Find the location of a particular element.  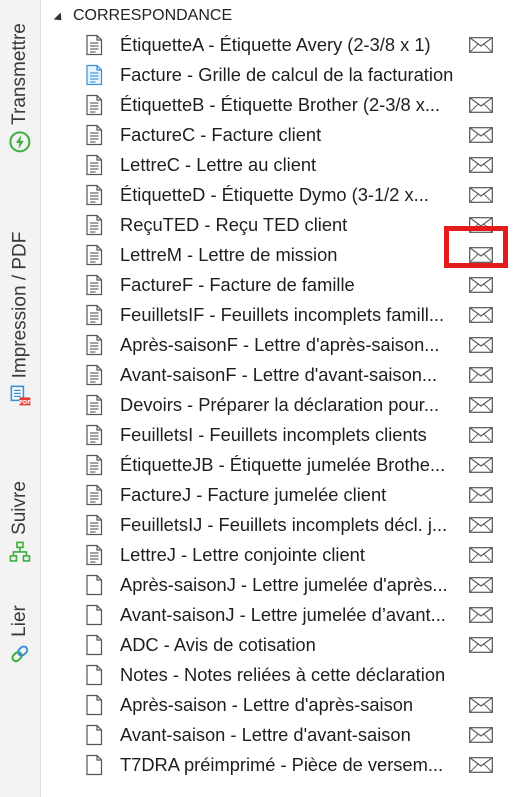

tab-transmettre-label: Transmettre is located at coordinates (19, 73).